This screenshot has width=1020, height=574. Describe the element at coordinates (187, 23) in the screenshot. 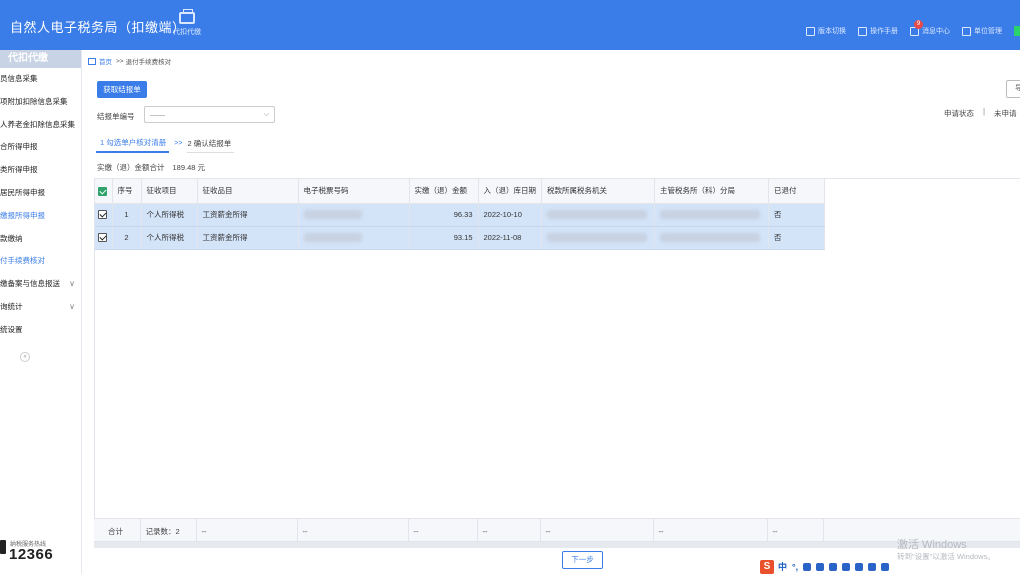

I see `module-tab-withholding: 代扣代缴` at that location.